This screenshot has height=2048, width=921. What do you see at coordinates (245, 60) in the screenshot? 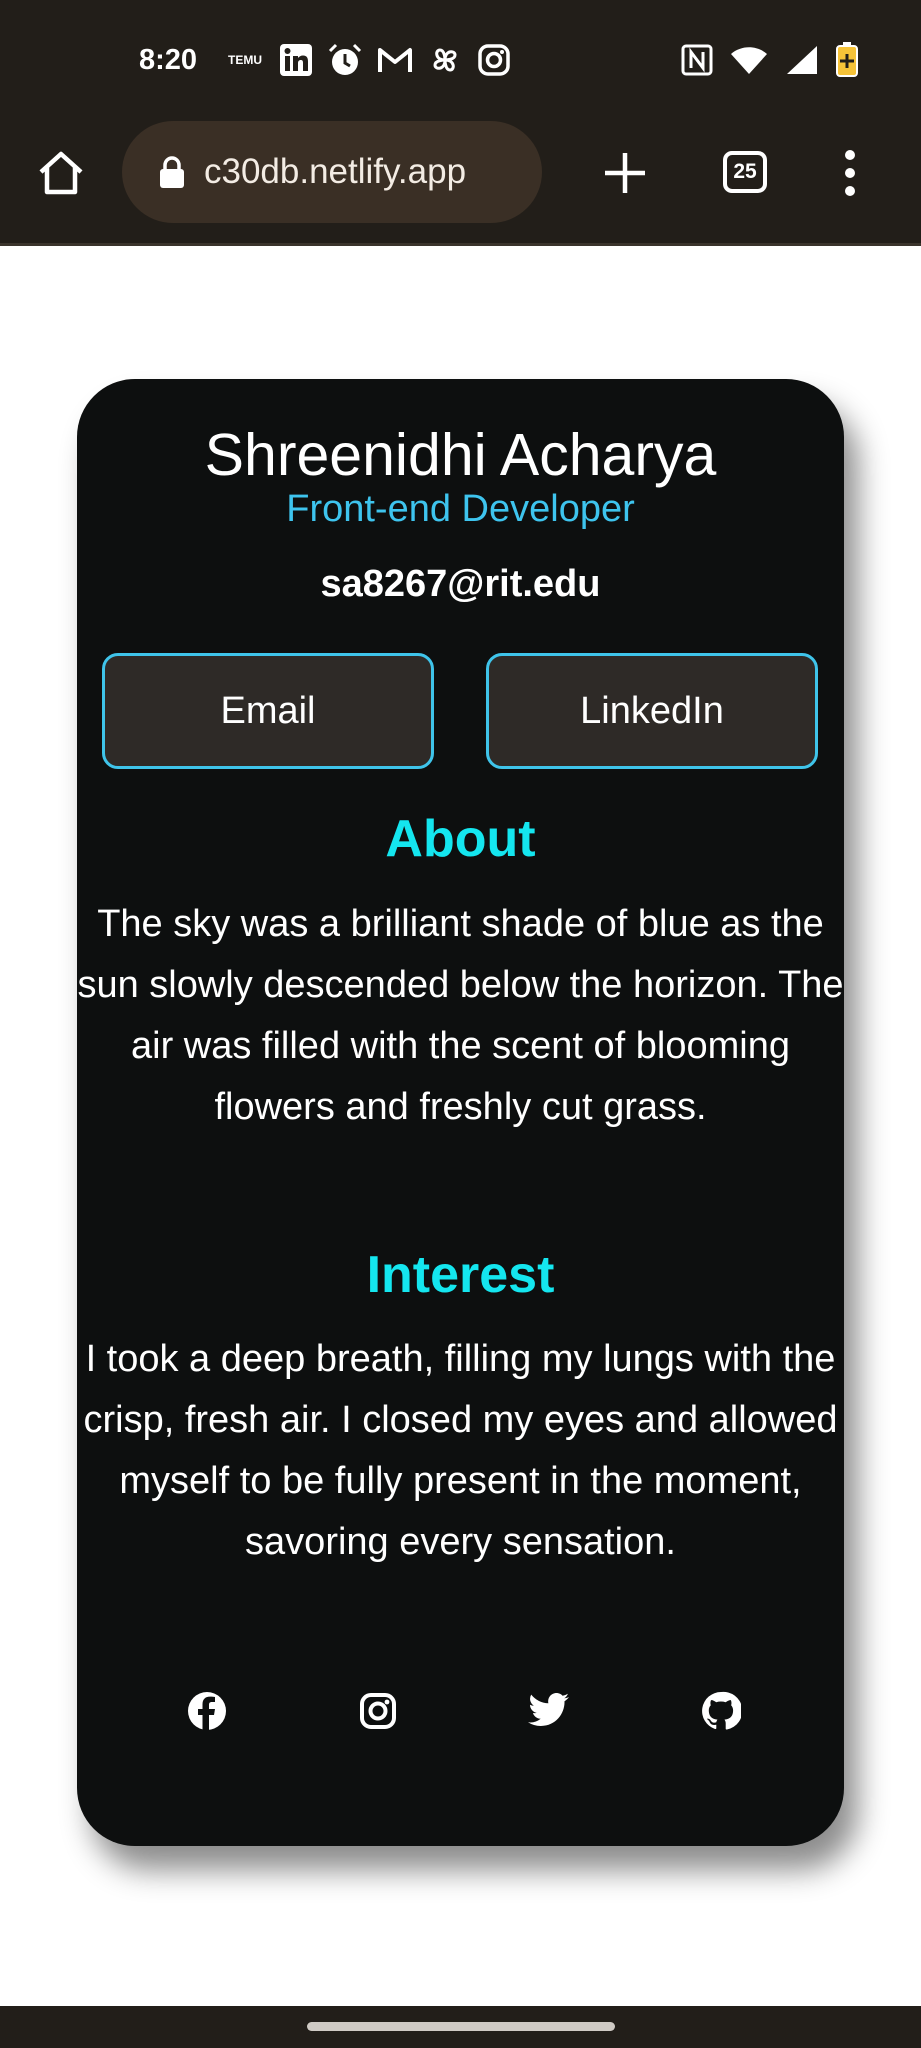
I see `temu-icon: TEMU` at bounding box center [245, 60].